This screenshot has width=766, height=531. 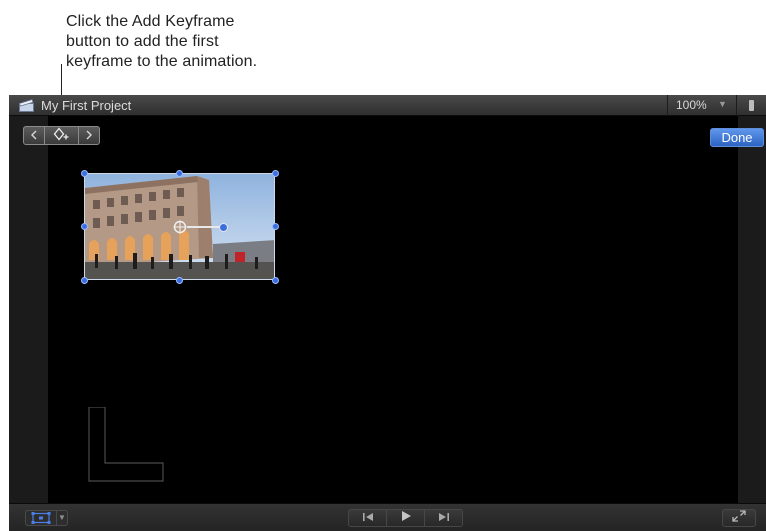 I want to click on clapperboard-icon, so click(x=26, y=105).